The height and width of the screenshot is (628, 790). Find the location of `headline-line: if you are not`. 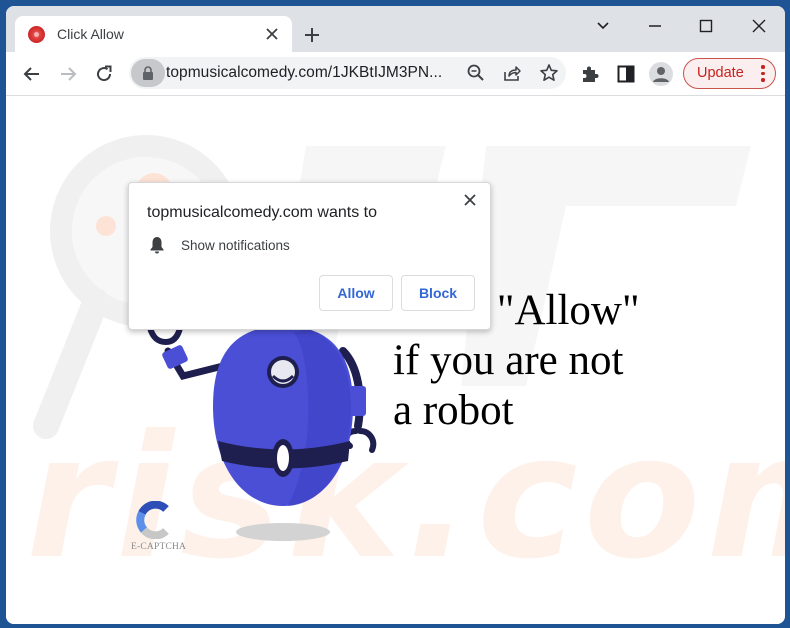

headline-line: if you are not is located at coordinates (508, 360).